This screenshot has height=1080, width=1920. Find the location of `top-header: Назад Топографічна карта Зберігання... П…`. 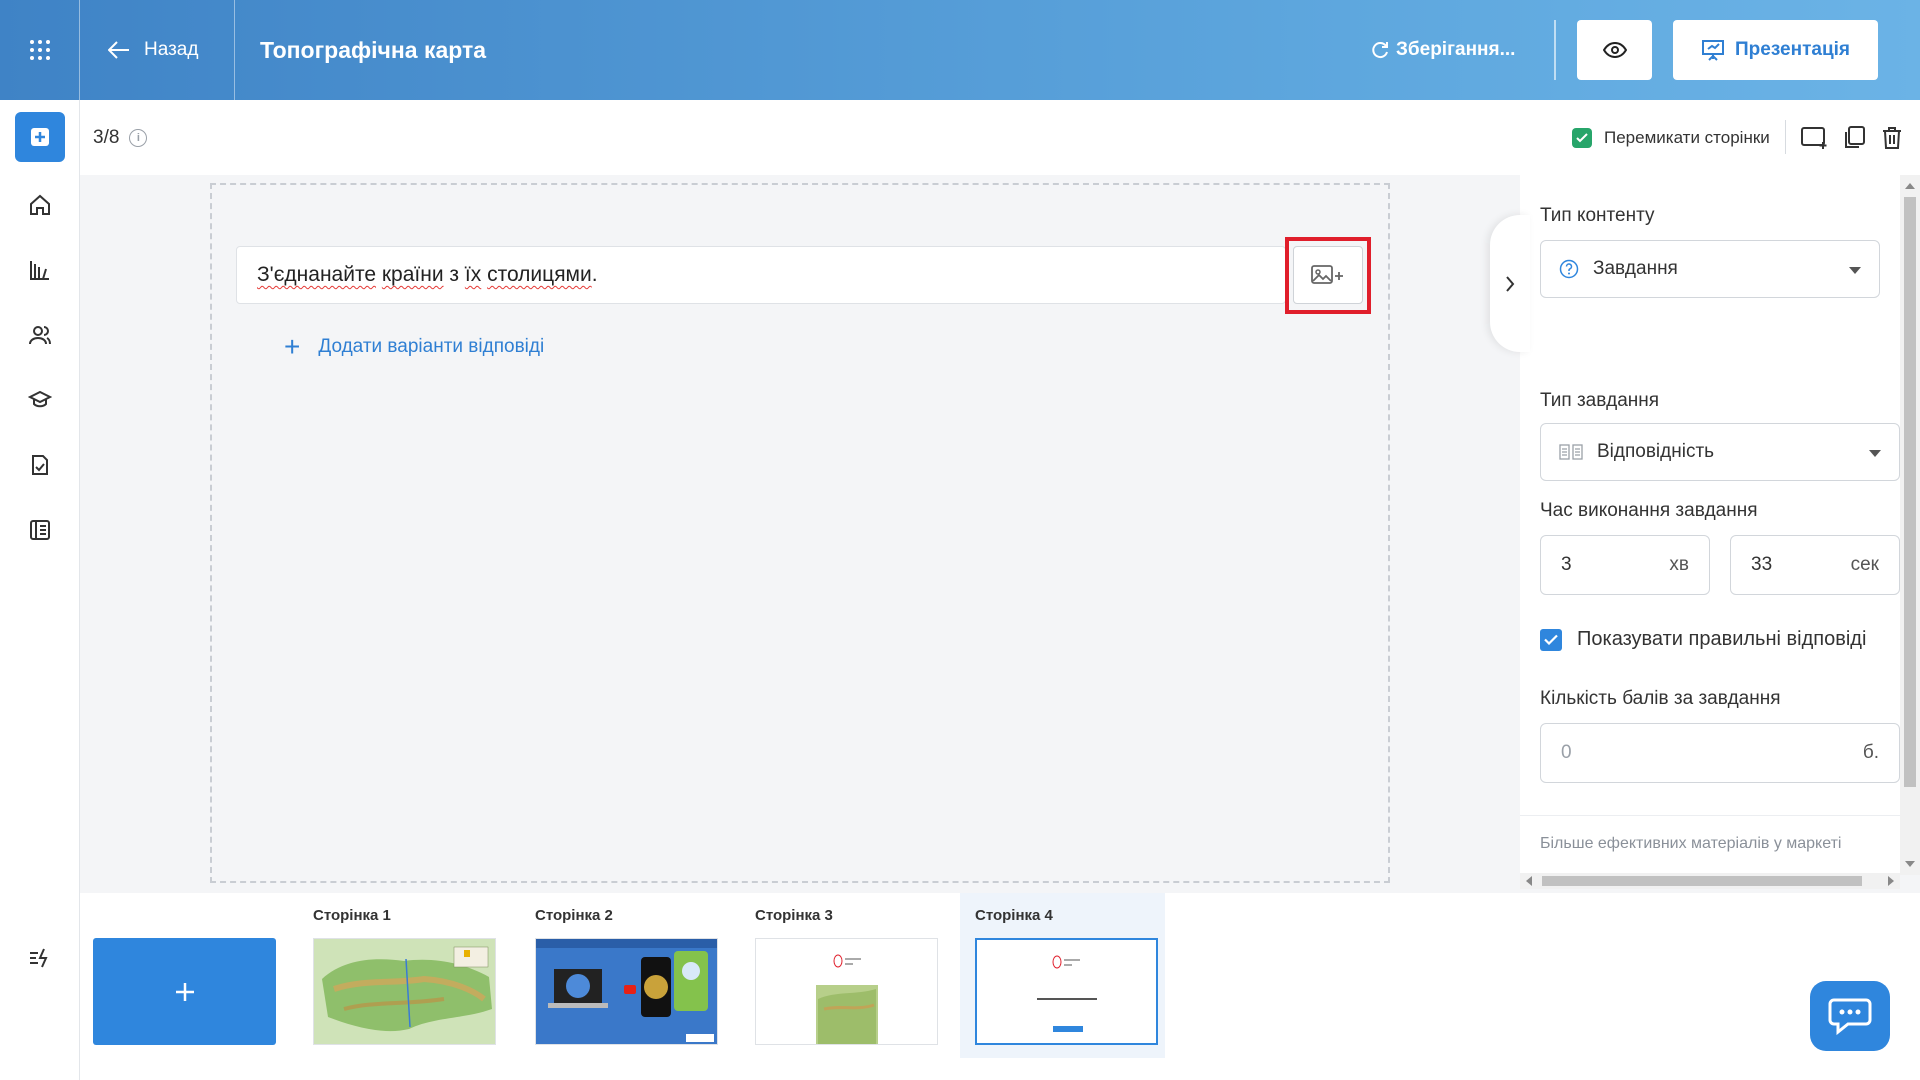

top-header: Назад Топографічна карта Зберігання... П… is located at coordinates (960, 50).